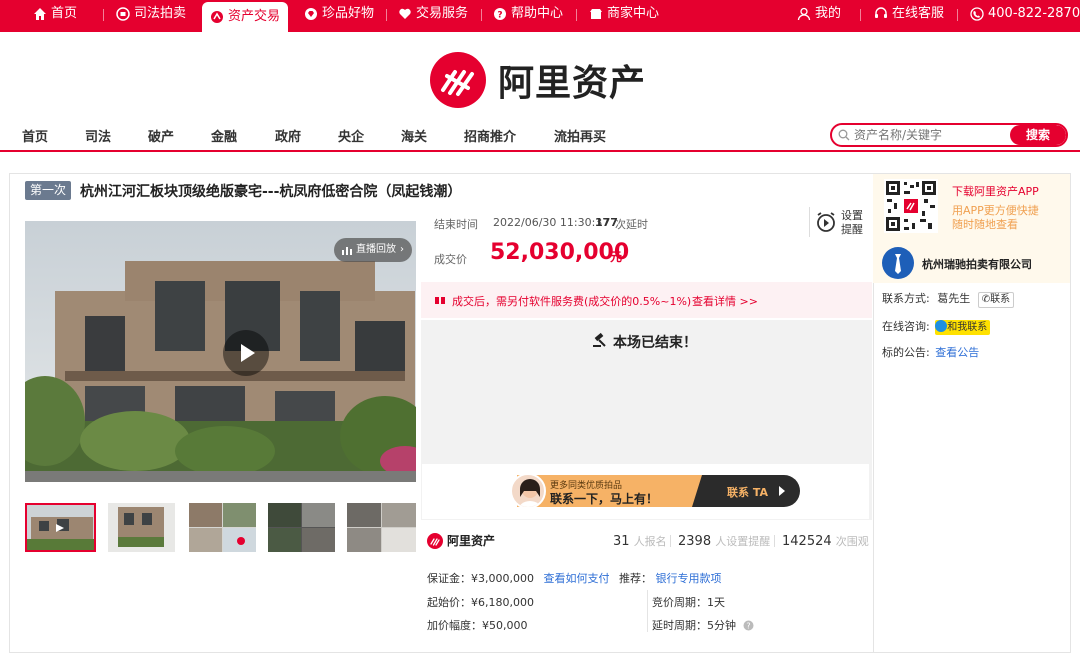 The width and height of the screenshot is (1080, 659). What do you see at coordinates (347, 251) in the screenshot?
I see `bar-chart-icon` at bounding box center [347, 251].